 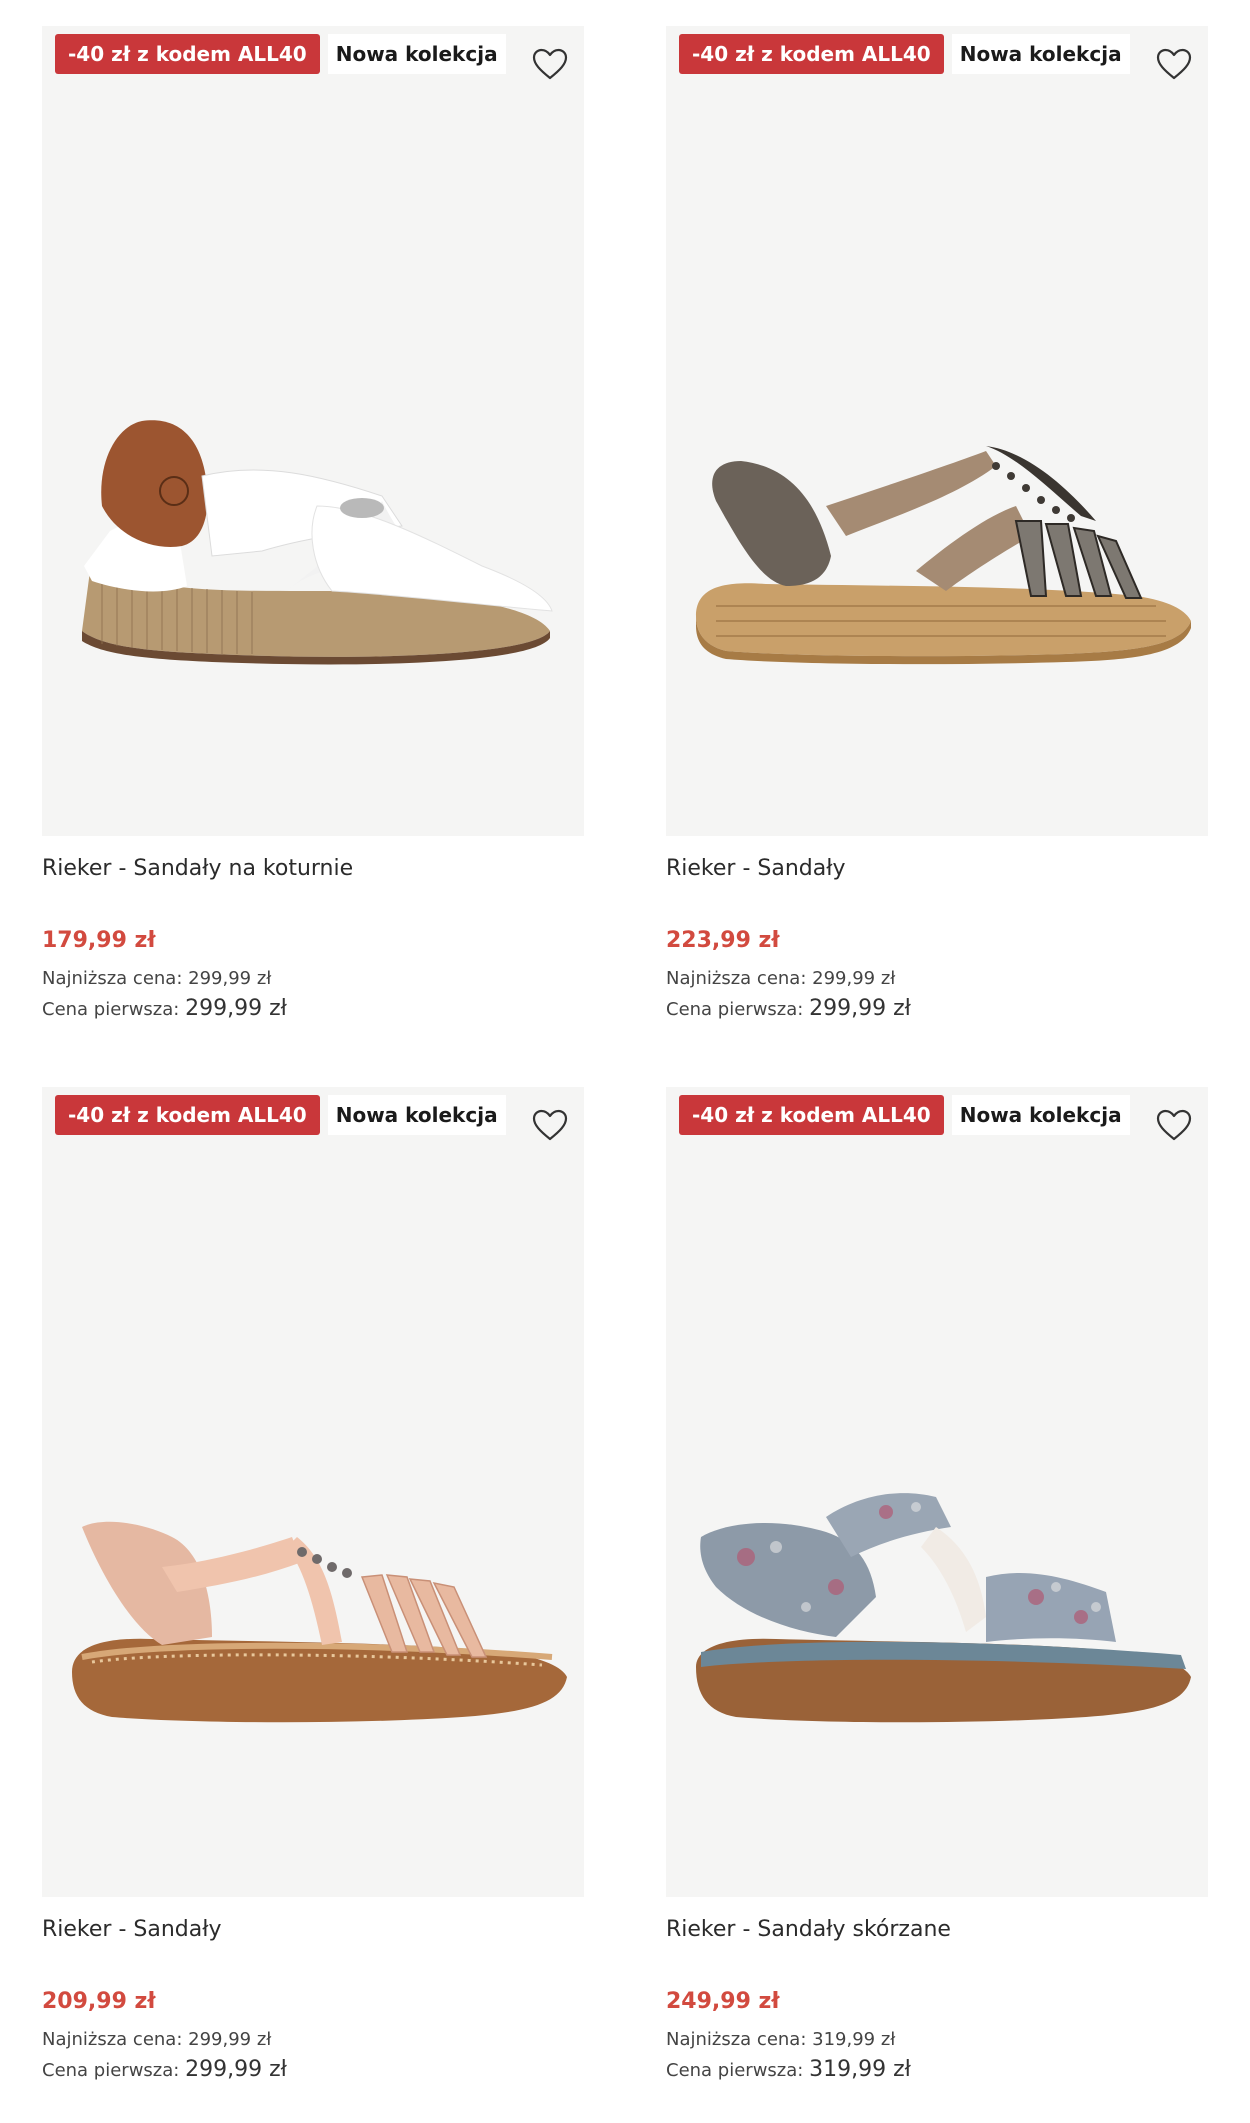 I want to click on product-price: 223,99 zł, so click(x=723, y=940).